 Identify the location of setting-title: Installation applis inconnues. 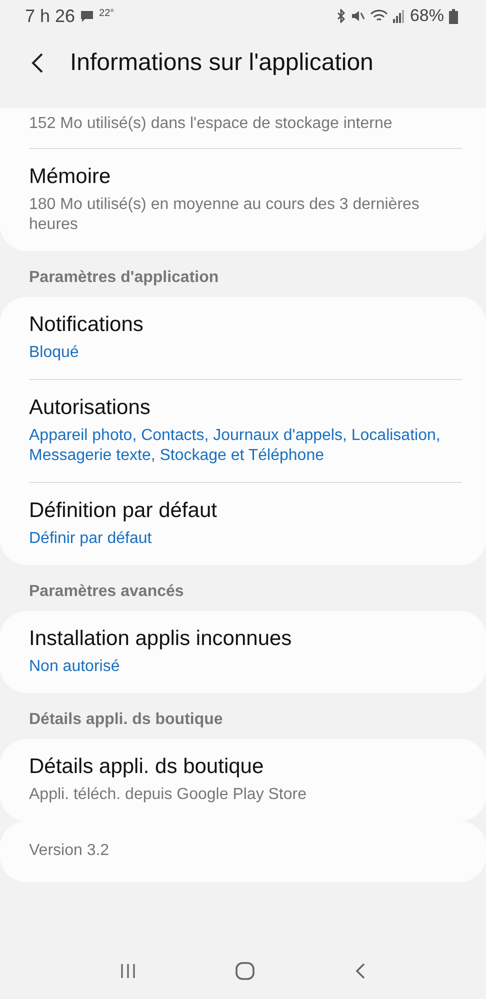
(245, 639).